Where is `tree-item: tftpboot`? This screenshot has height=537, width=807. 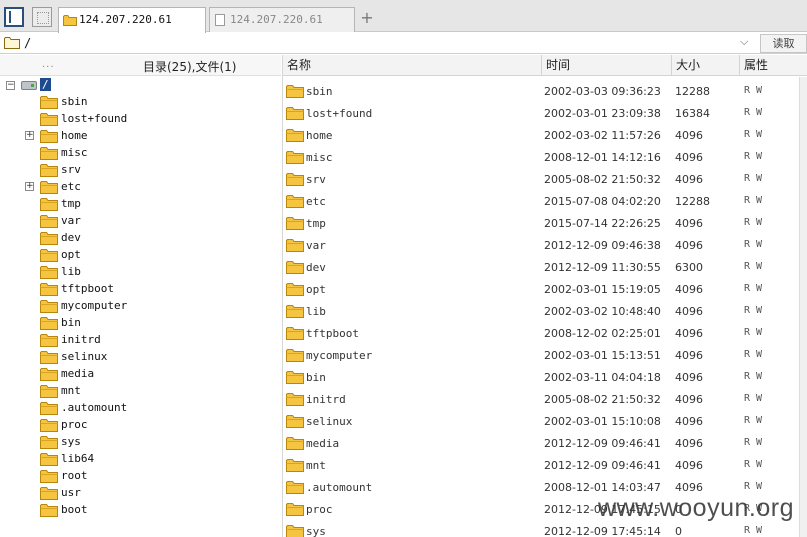 tree-item: tftpboot is located at coordinates (140, 289).